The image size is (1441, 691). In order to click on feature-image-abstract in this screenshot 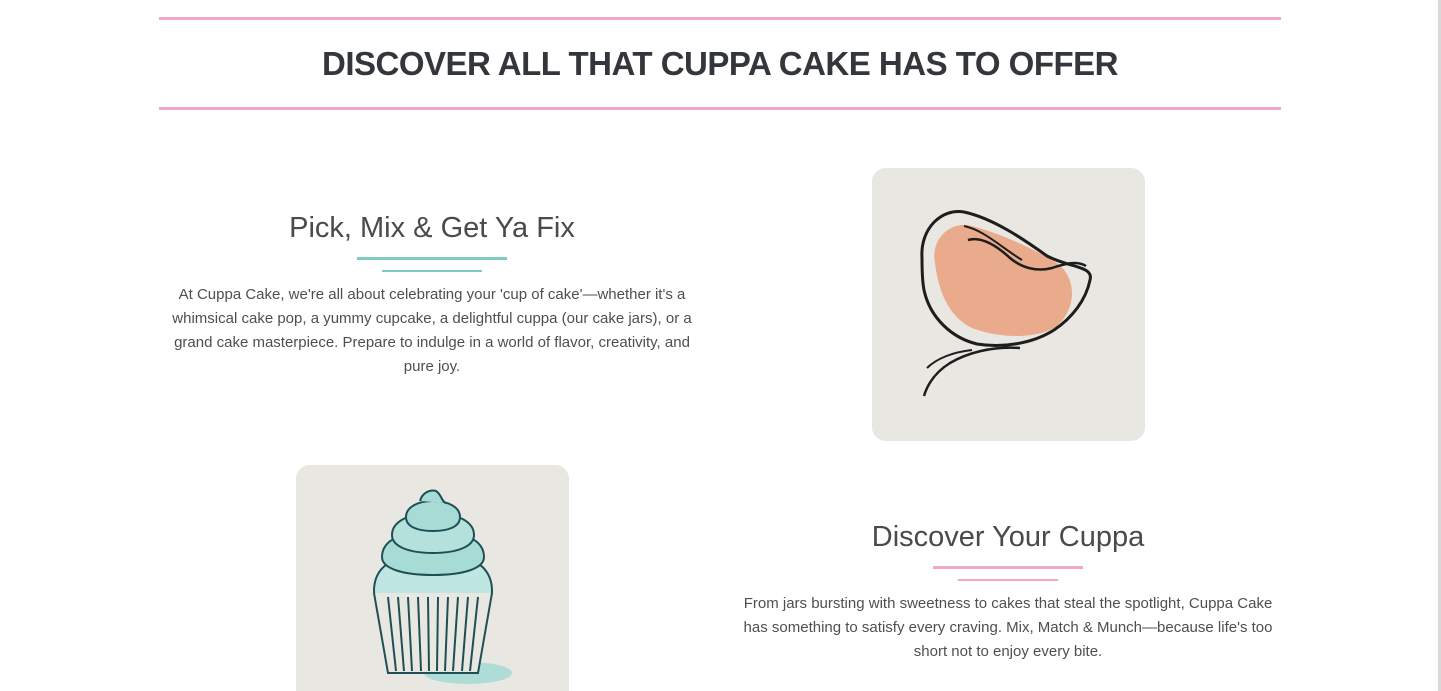, I will do `click(1008, 304)`.